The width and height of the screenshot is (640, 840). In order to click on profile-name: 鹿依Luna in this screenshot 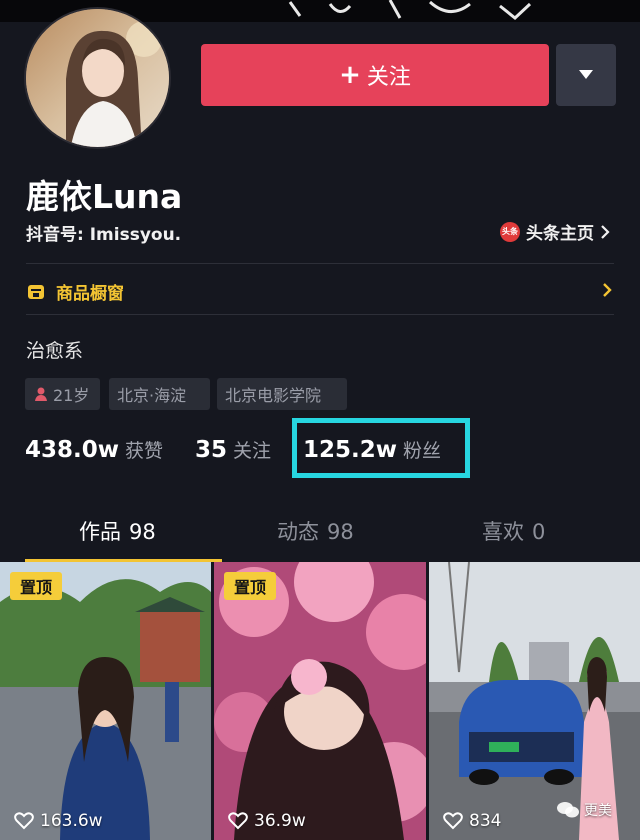, I will do `click(104, 196)`.